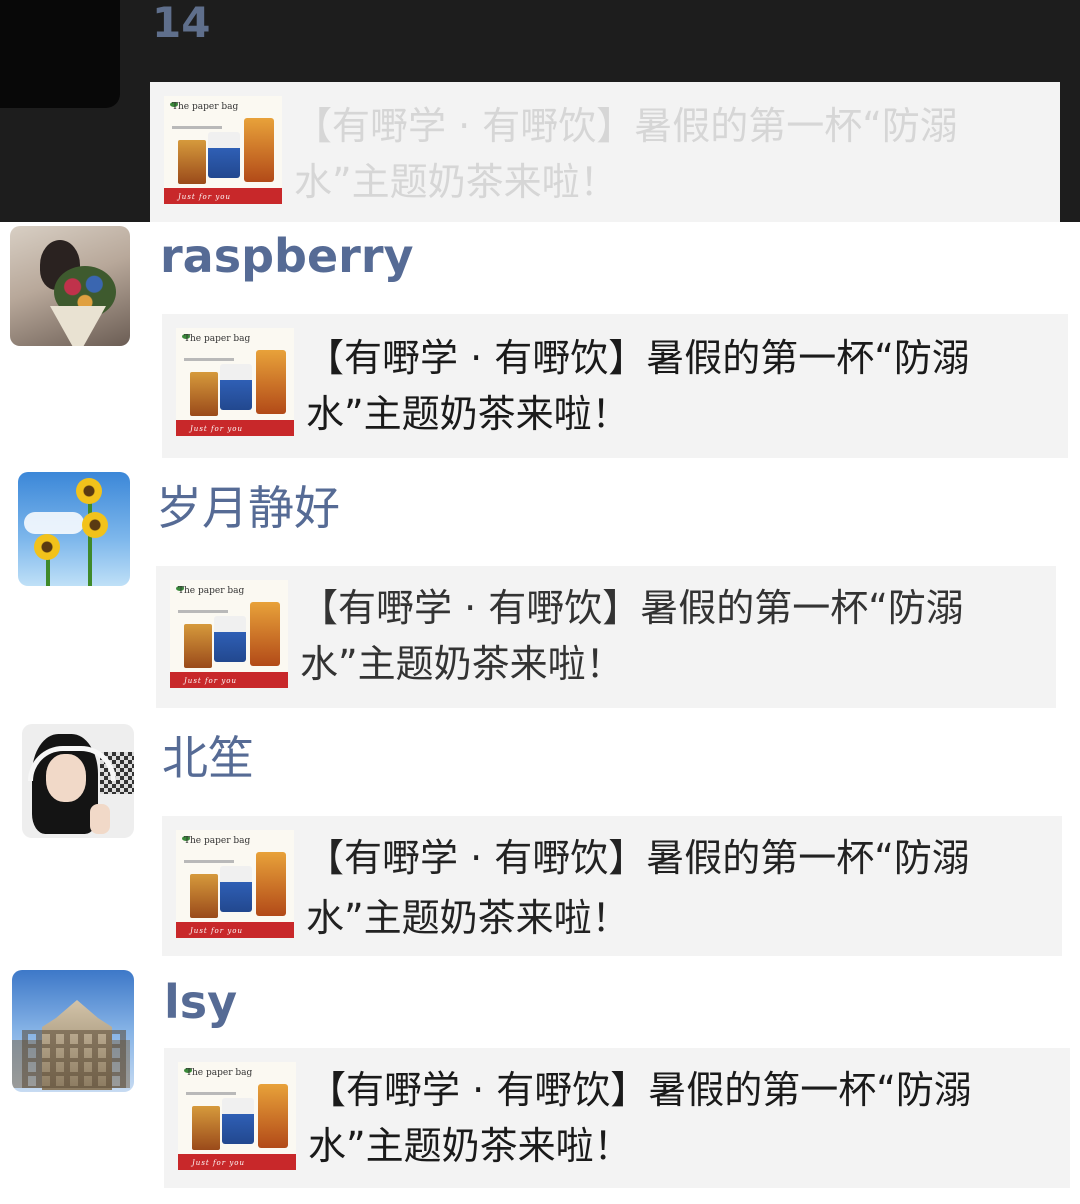 This screenshot has height=1204, width=1080. Describe the element at coordinates (74, 1059) in the screenshot. I see `building-windows` at that location.